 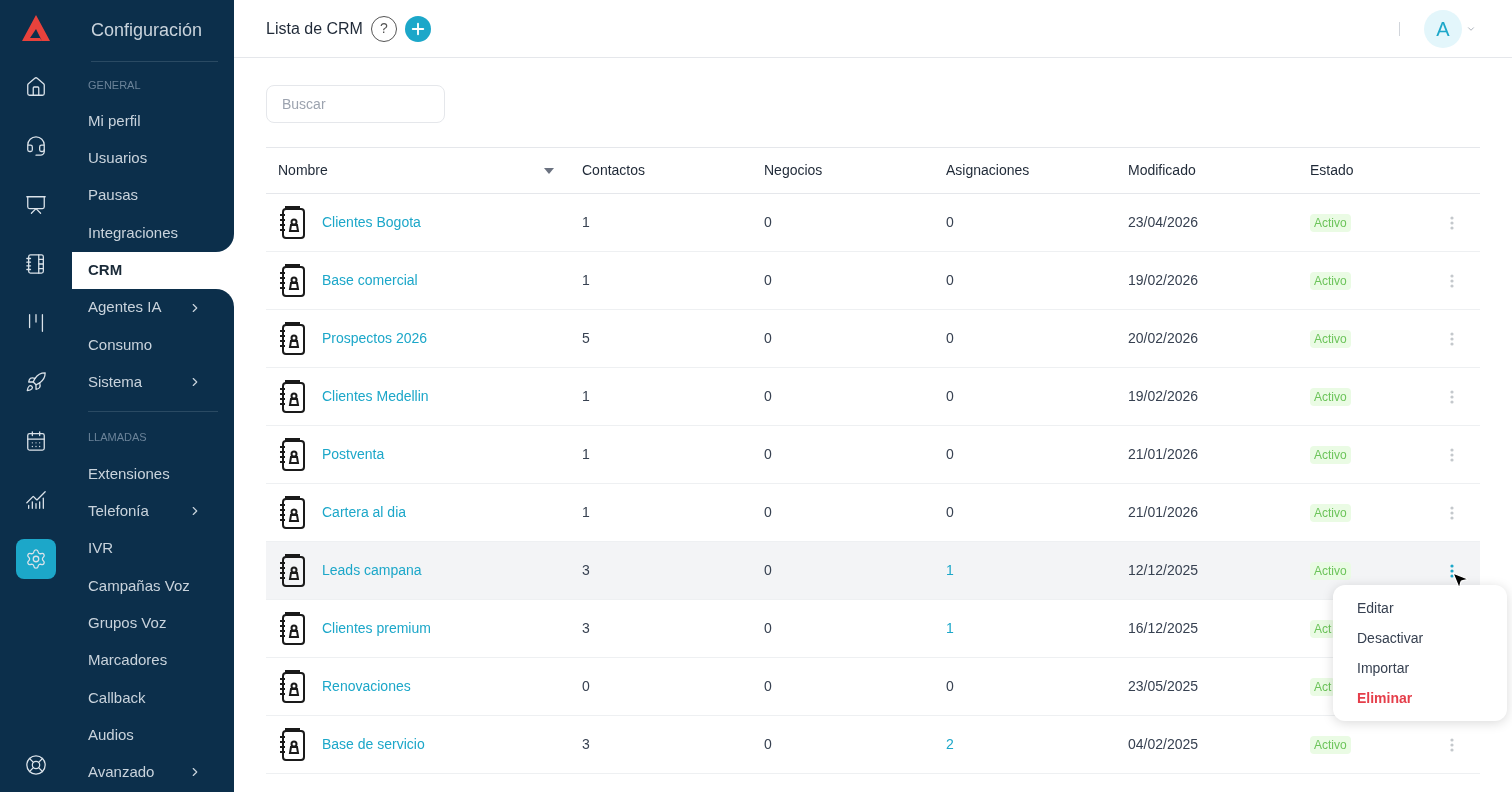 What do you see at coordinates (1164, 570) in the screenshot?
I see `table-cell-text: 12/12/2025` at bounding box center [1164, 570].